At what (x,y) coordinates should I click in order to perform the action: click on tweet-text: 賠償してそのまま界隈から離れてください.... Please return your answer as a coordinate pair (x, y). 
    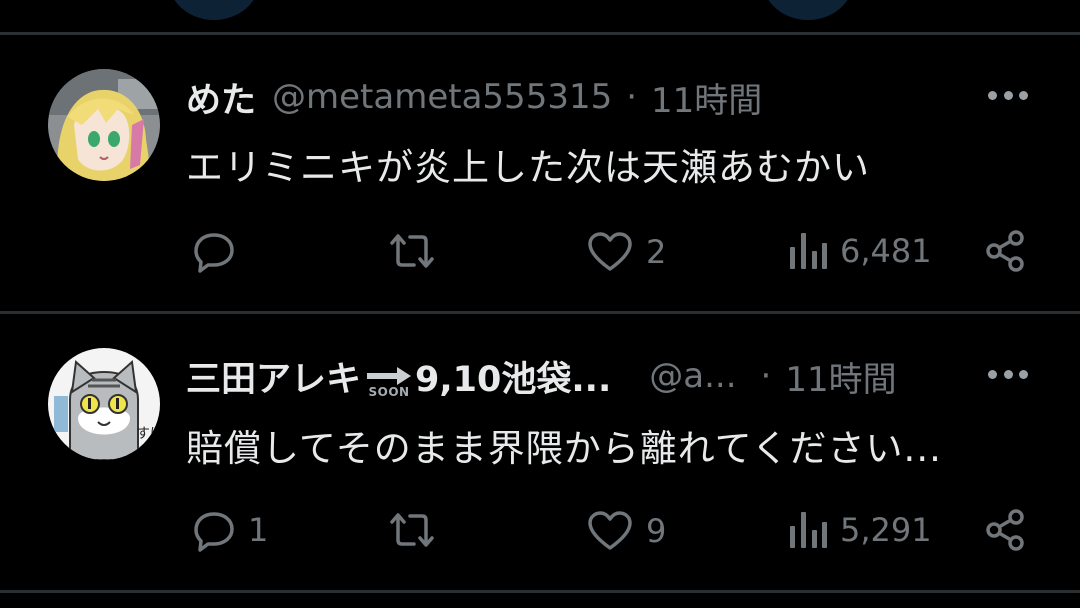
    Looking at the image, I should click on (564, 448).